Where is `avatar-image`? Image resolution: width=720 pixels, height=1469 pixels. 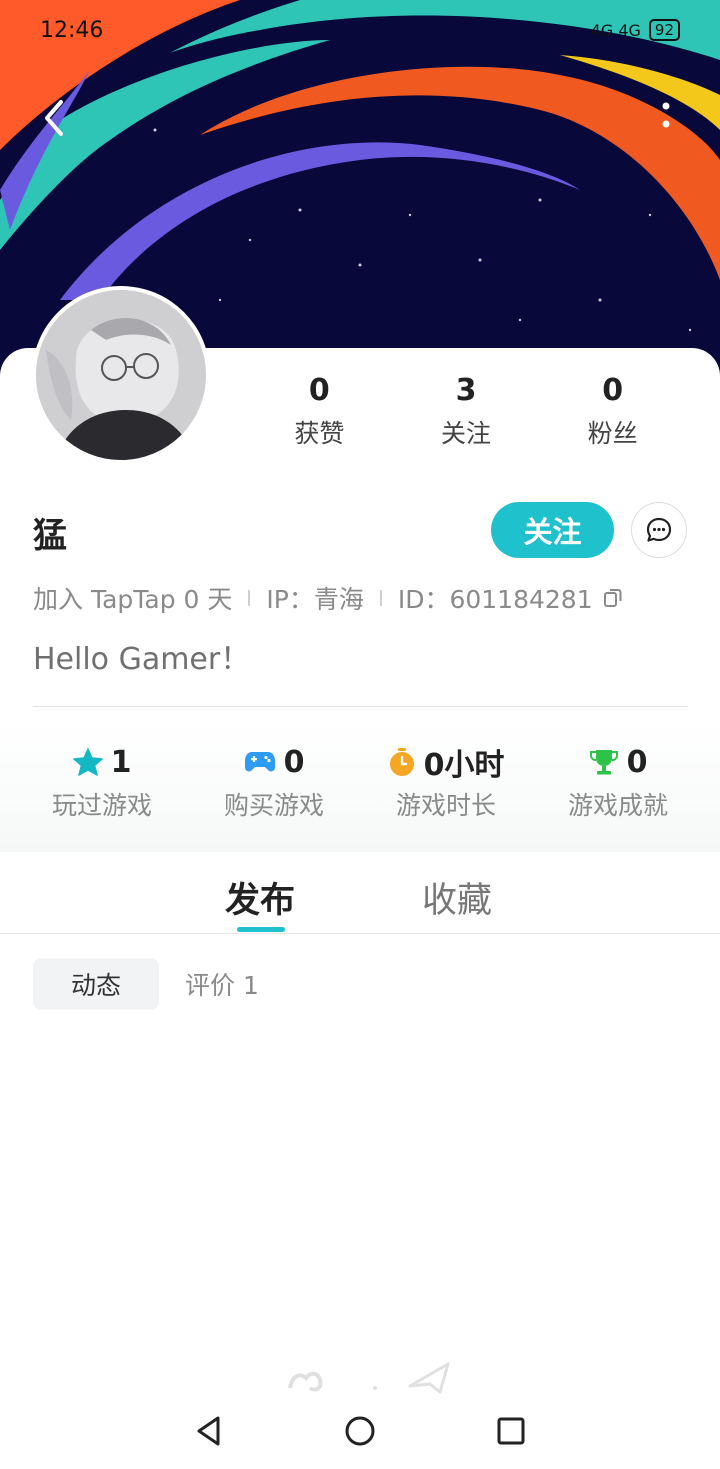
avatar-image is located at coordinates (121, 375).